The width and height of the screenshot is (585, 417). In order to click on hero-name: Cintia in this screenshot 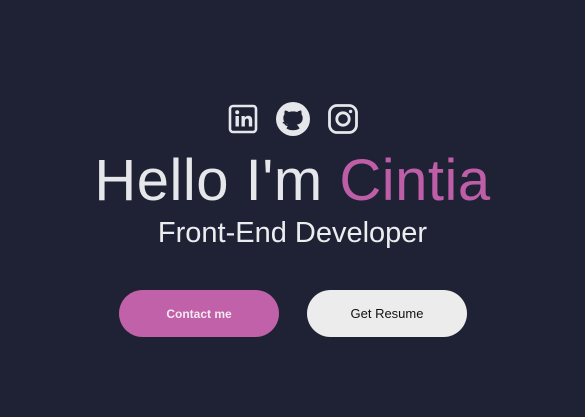, I will do `click(415, 180)`.